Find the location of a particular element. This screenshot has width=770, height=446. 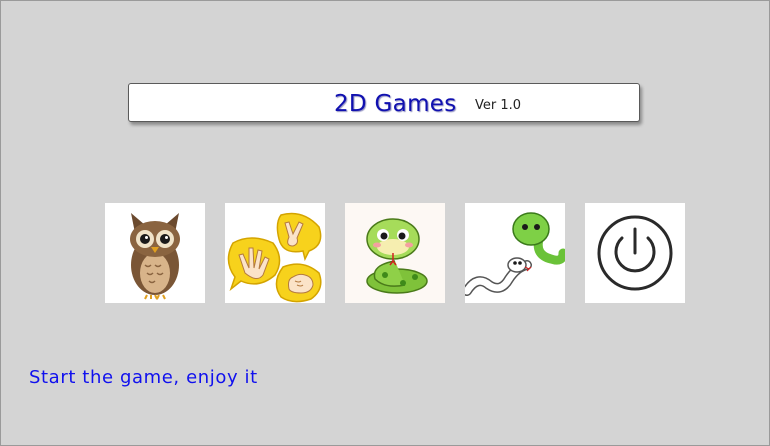

snake-icon is located at coordinates (397, 256).